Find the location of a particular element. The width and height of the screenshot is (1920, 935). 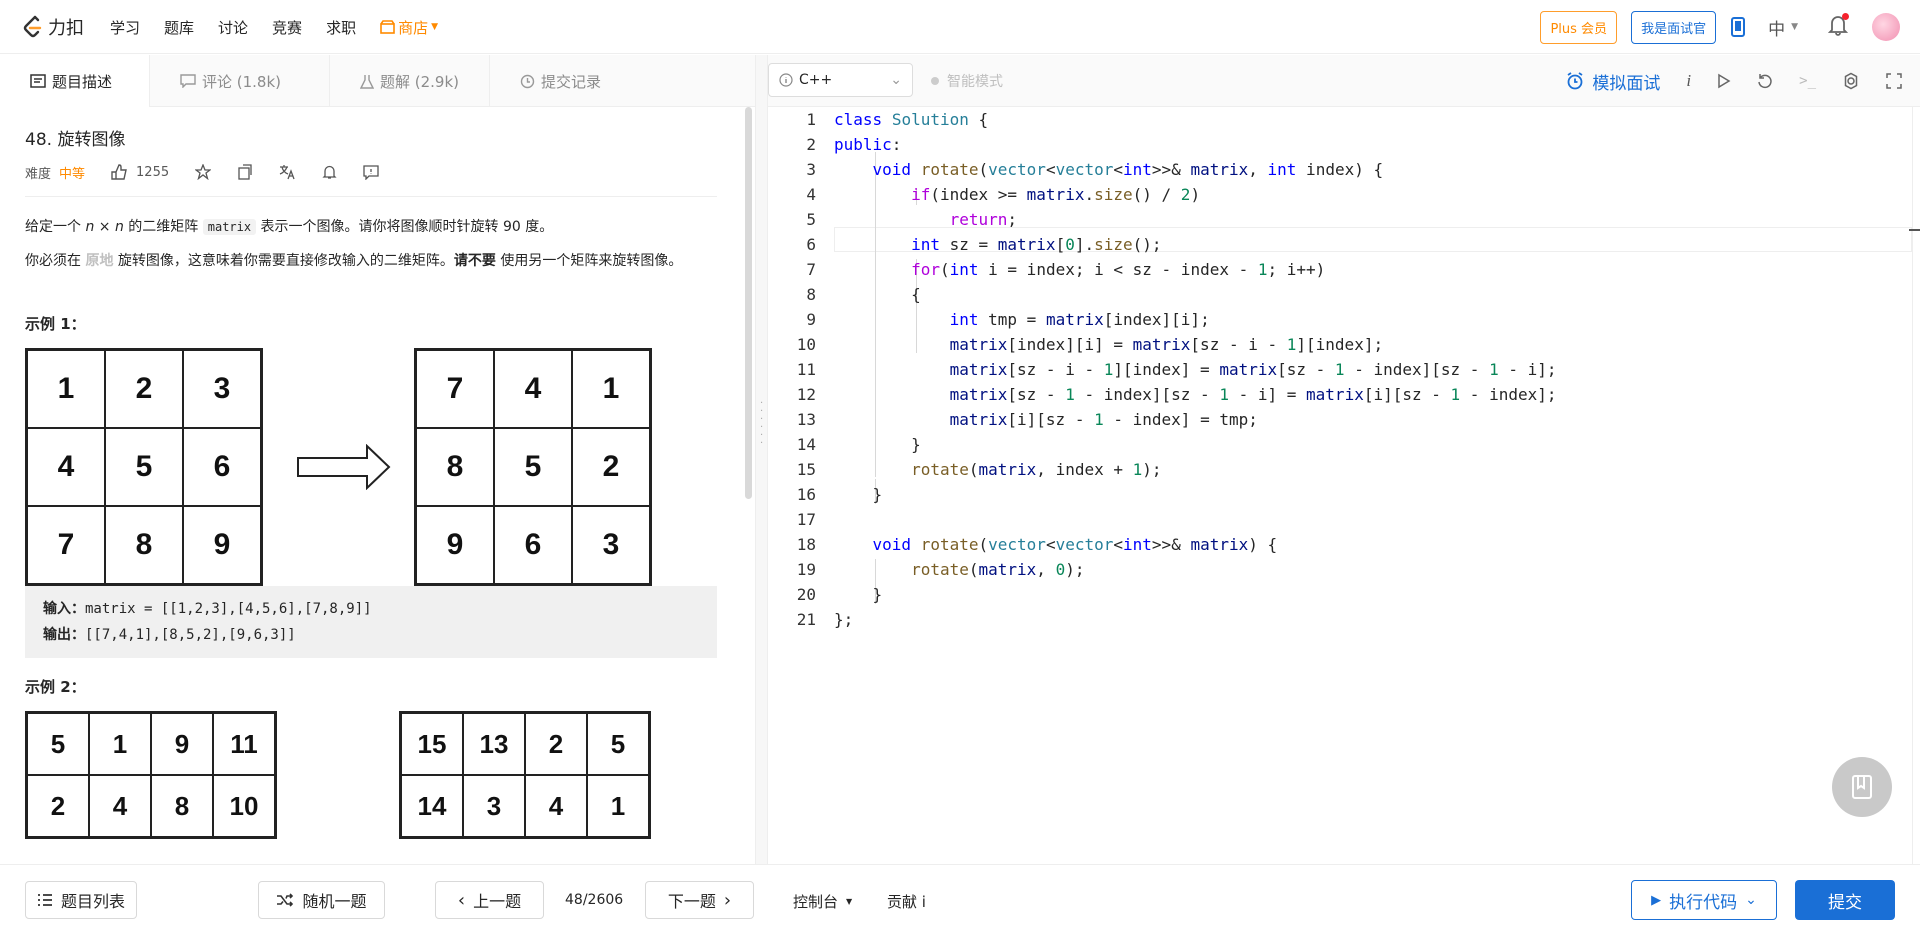

notebook-icon is located at coordinates (1862, 787).